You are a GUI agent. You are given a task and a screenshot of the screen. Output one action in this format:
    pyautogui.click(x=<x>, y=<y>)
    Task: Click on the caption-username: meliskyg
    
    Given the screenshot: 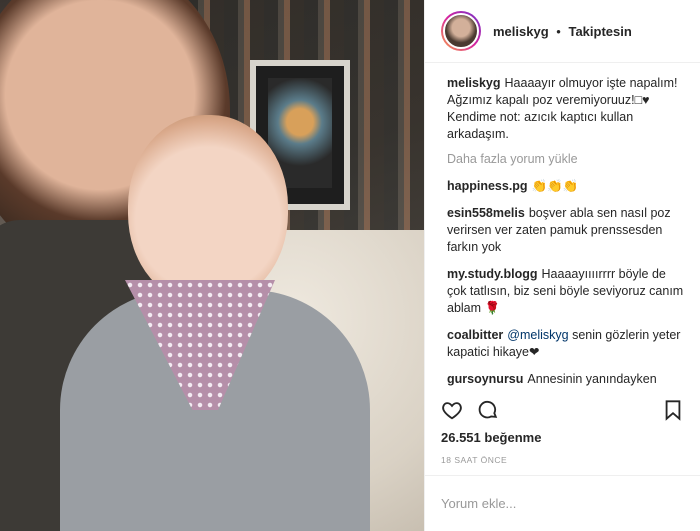 What is the action you would take?
    pyautogui.click(x=474, y=83)
    